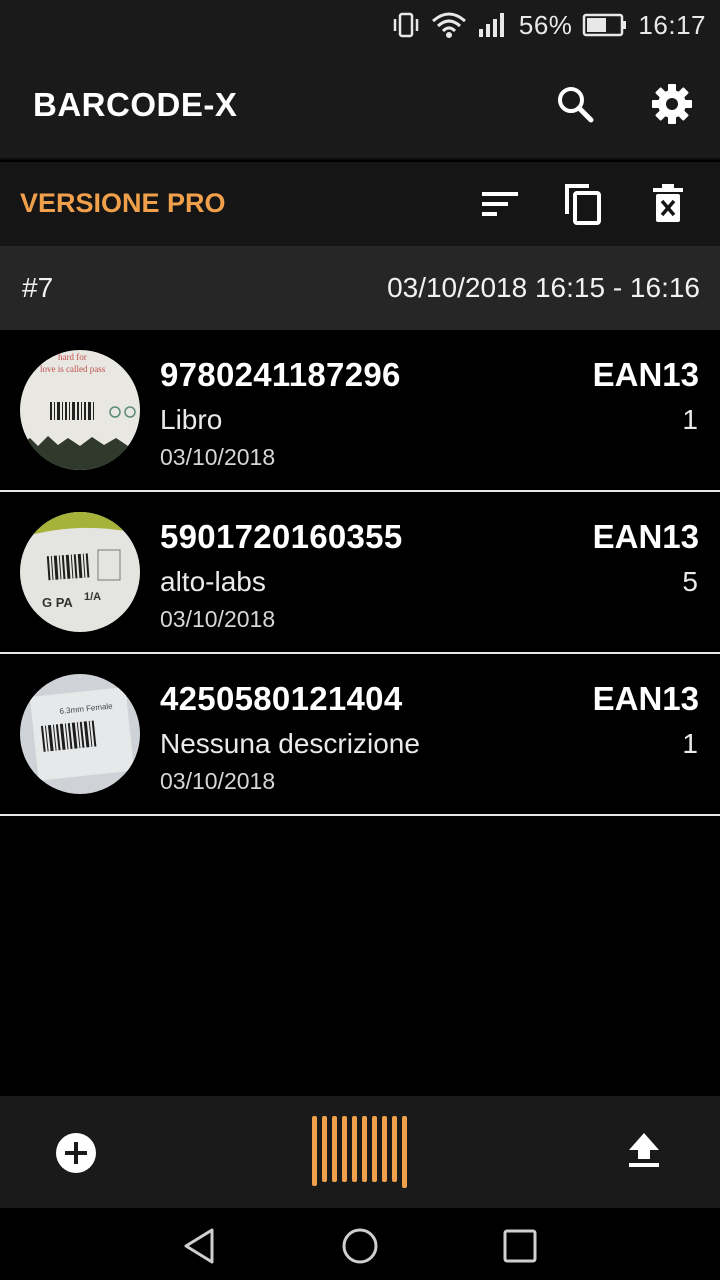  What do you see at coordinates (360, 288) in the screenshot?
I see `session-header: #7 03/10/2018 16:15 - 16:16` at bounding box center [360, 288].